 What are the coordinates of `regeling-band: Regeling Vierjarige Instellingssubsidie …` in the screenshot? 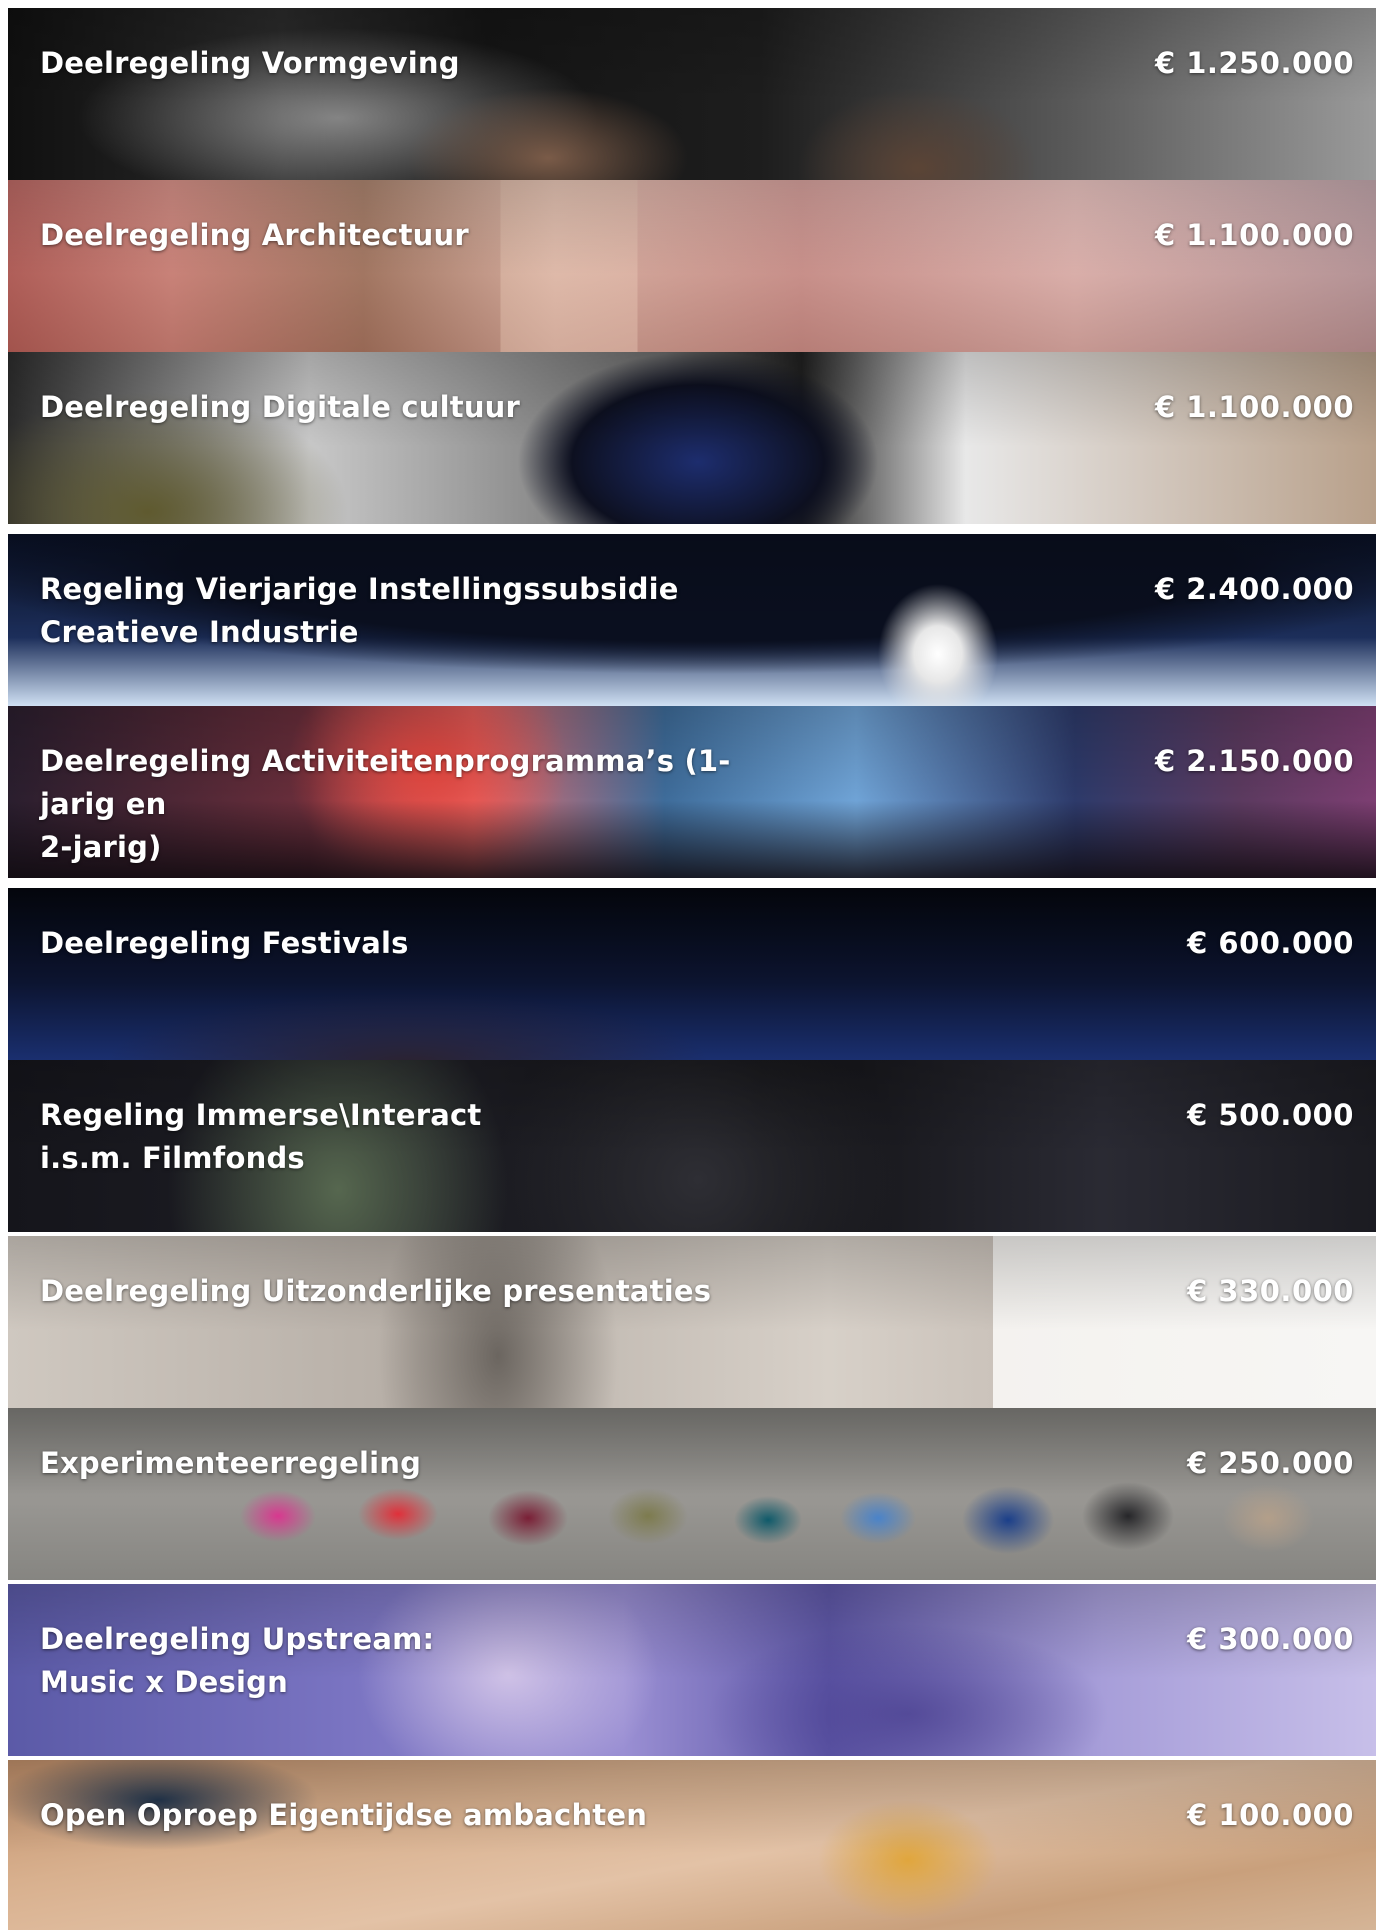 It's located at (692, 620).